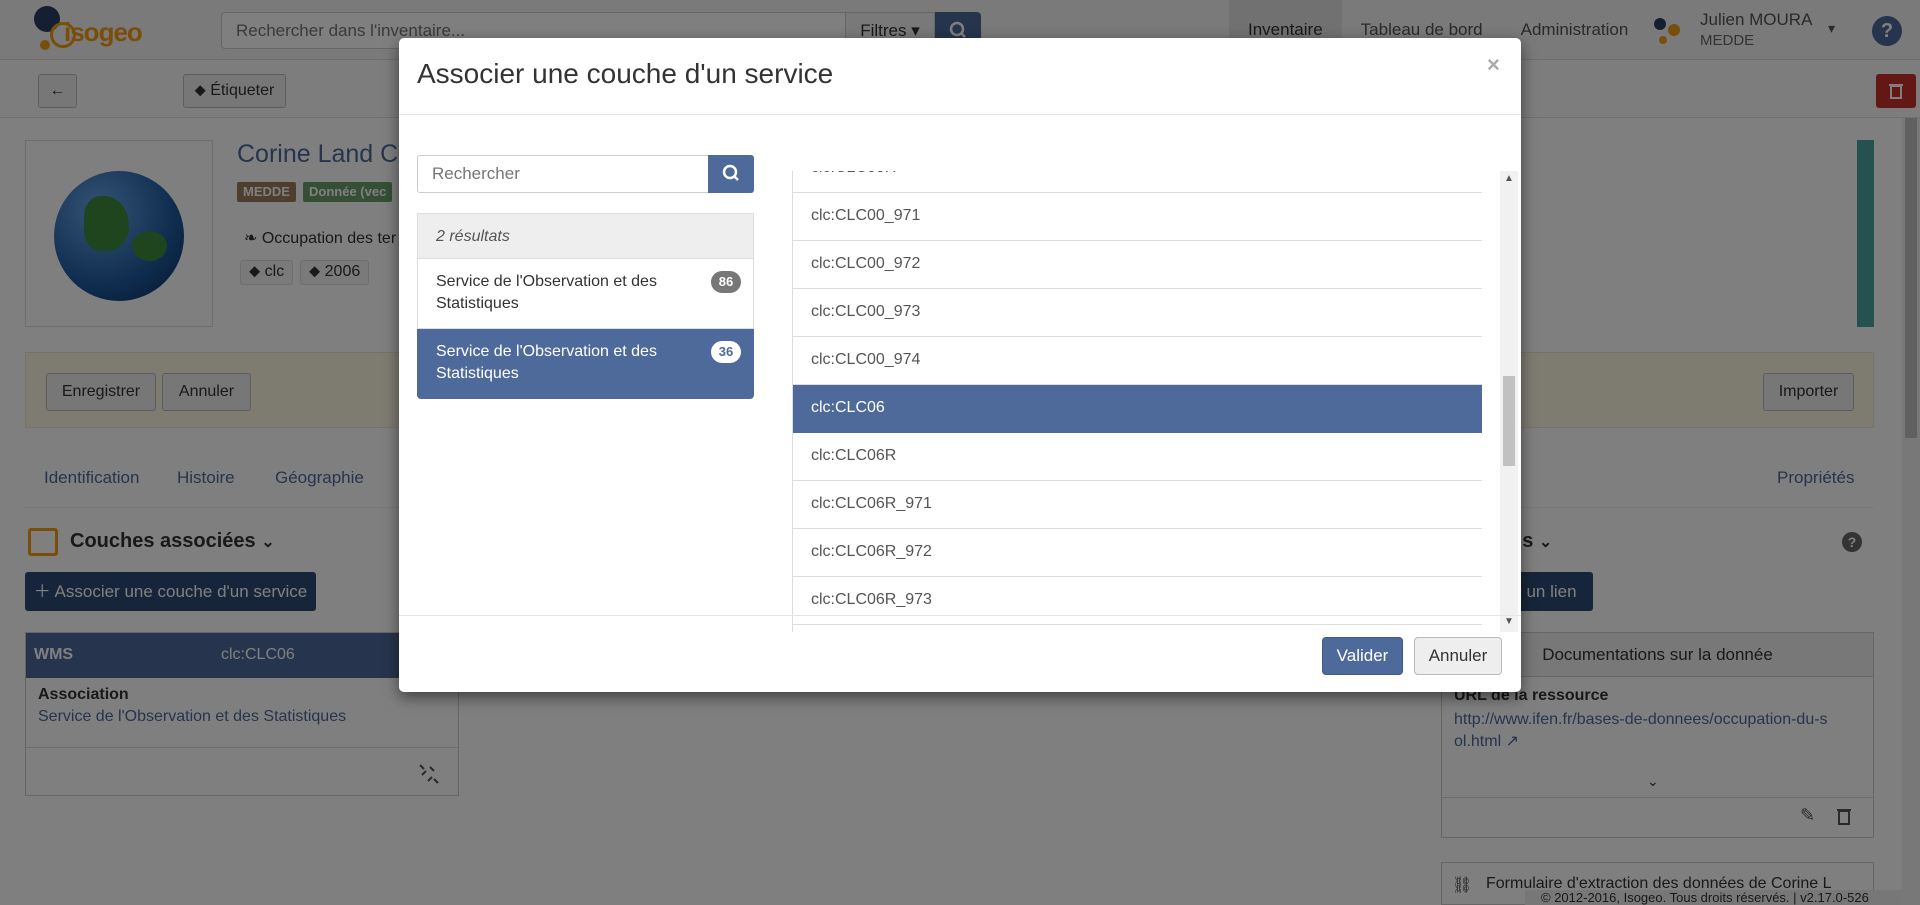 The height and width of the screenshot is (905, 1920). What do you see at coordinates (960, 653) in the screenshot?
I see `modal-footer: Valider Annuler` at bounding box center [960, 653].